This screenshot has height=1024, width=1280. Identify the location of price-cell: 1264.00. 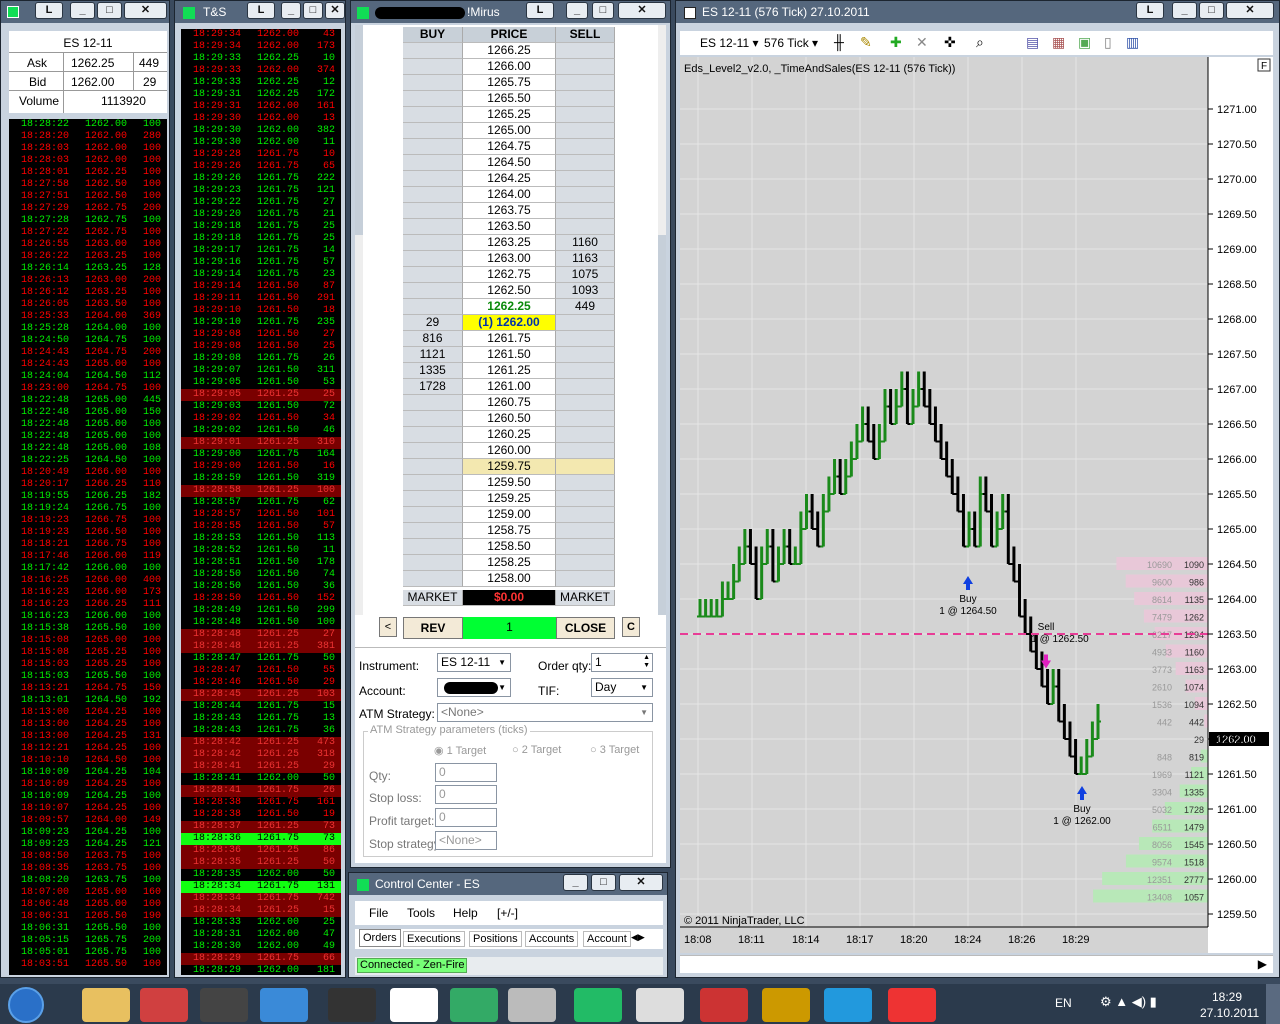
(509, 195).